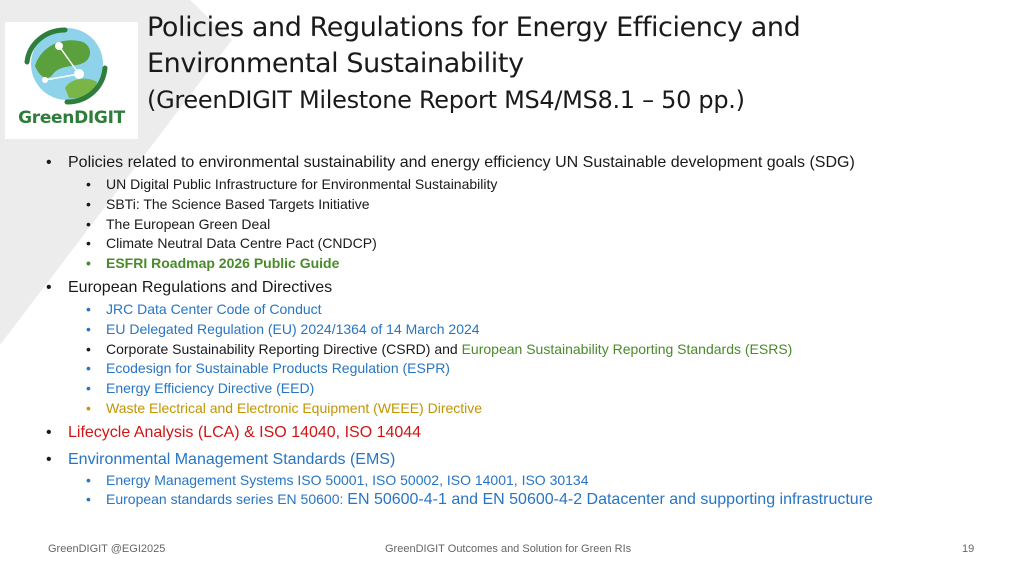  I want to click on sub-bullet-green-deal: The European Green Deal, so click(178, 224).